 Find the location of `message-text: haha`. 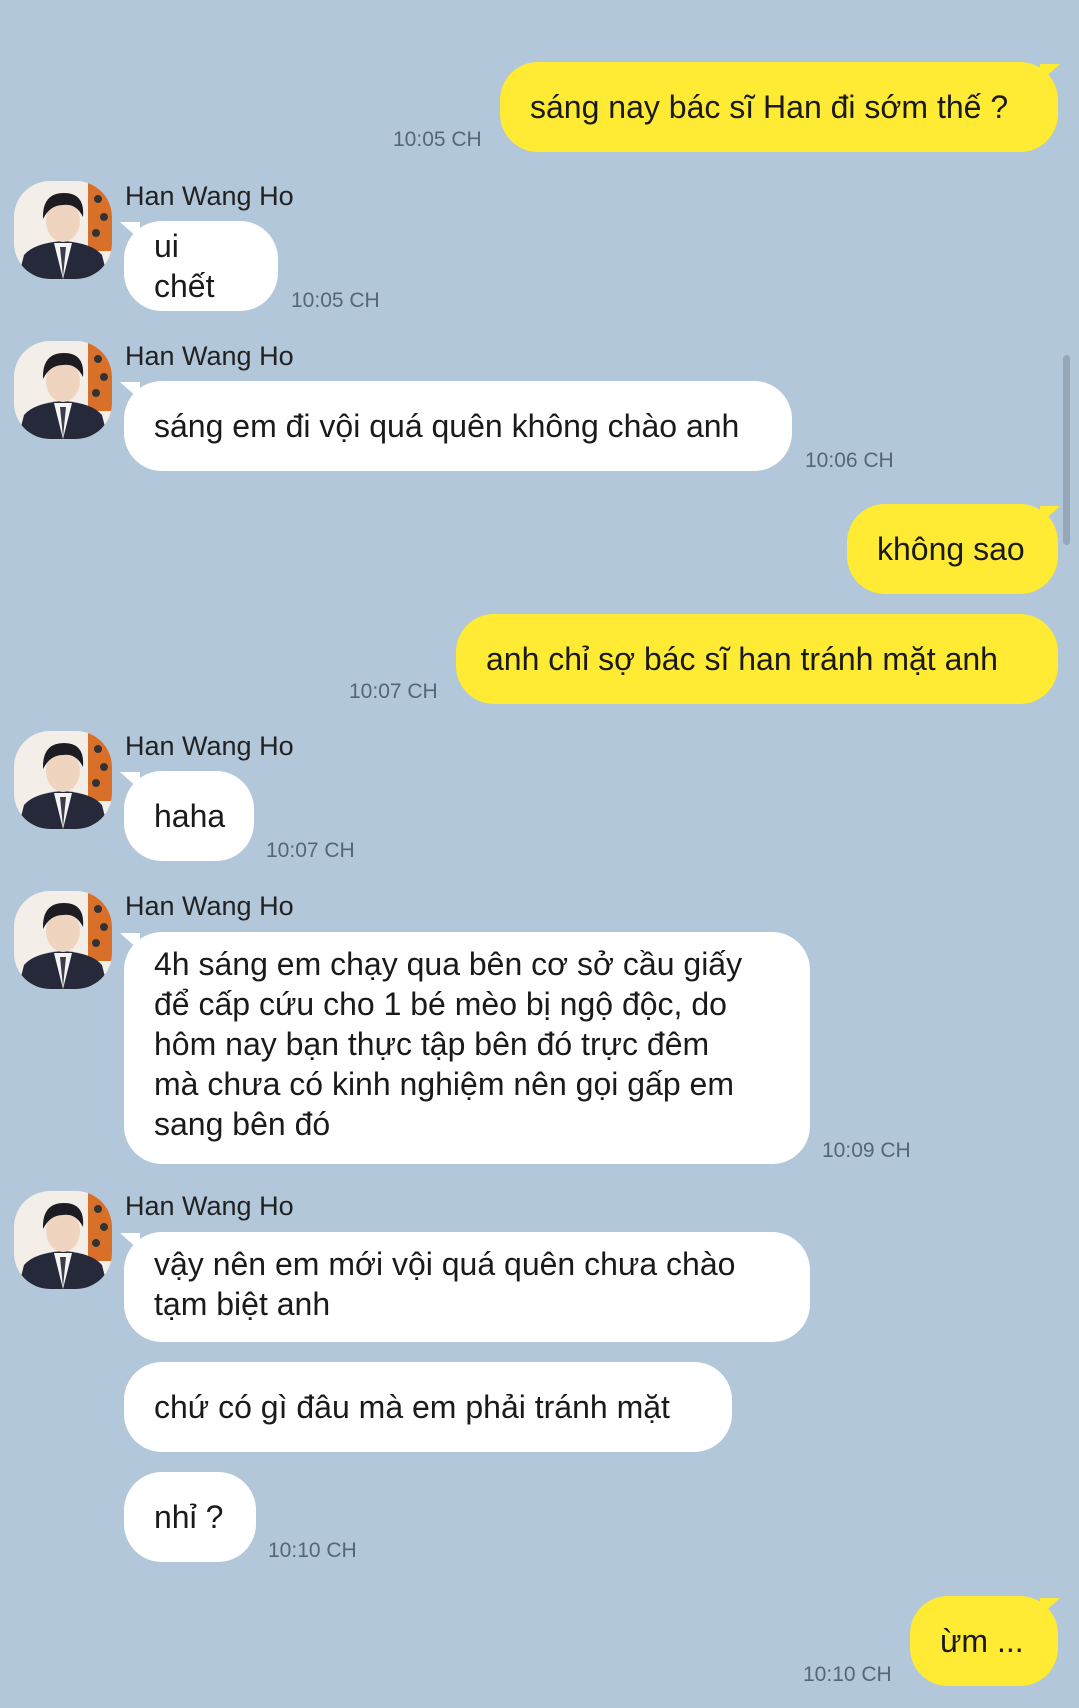

message-text: haha is located at coordinates (190, 816).